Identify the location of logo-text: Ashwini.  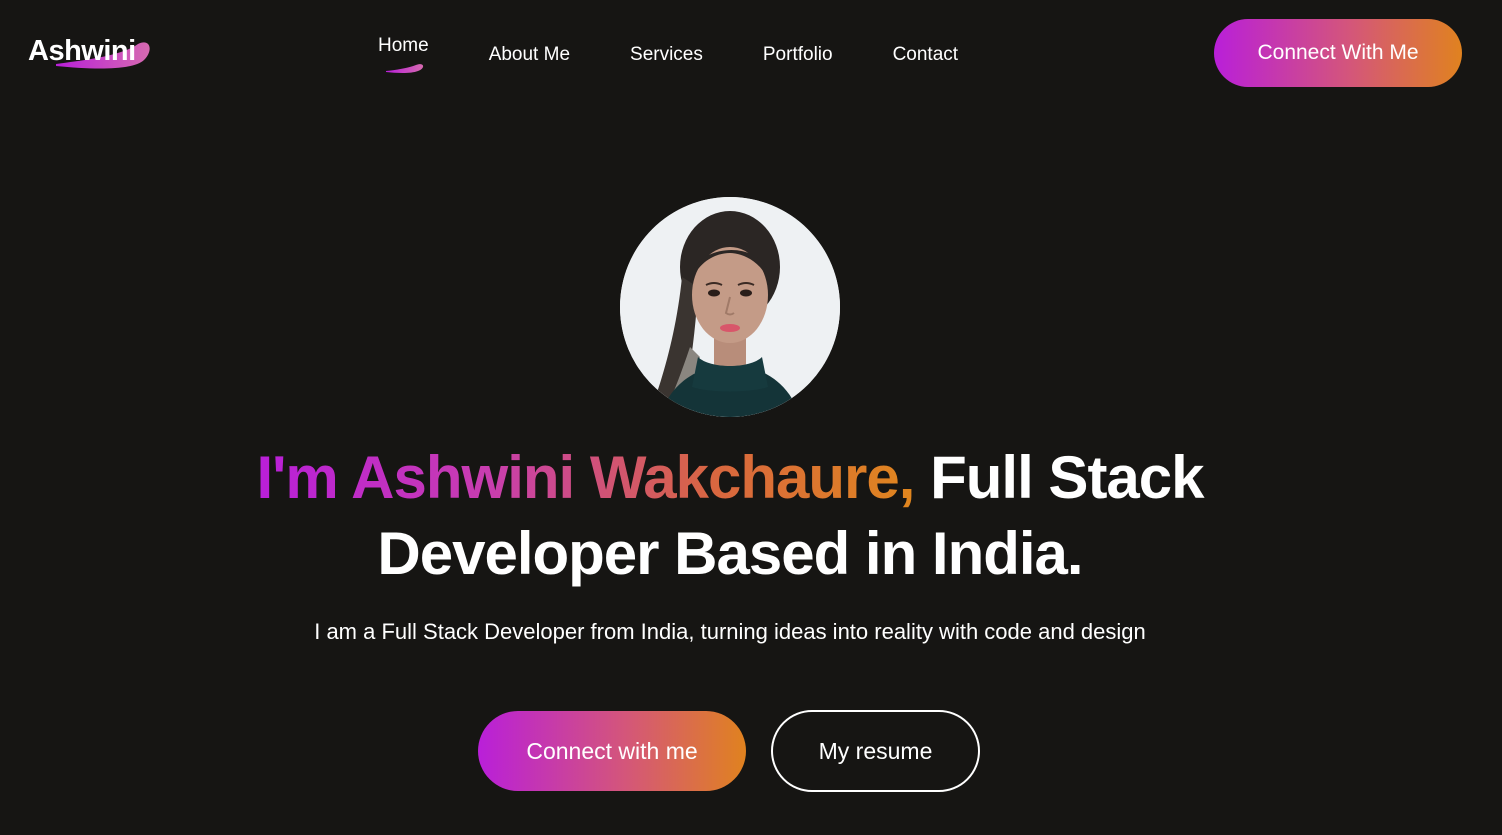
(82, 51).